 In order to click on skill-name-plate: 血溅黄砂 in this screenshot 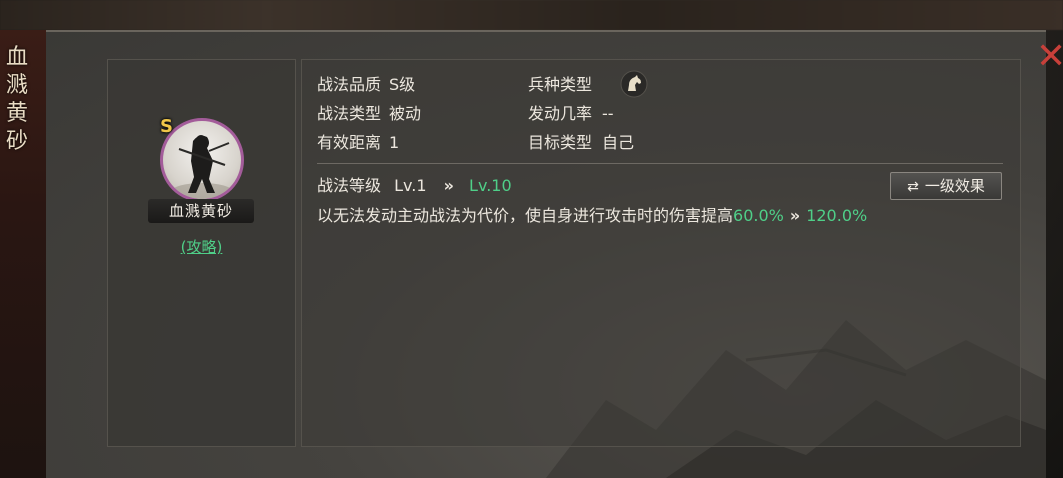, I will do `click(201, 211)`.